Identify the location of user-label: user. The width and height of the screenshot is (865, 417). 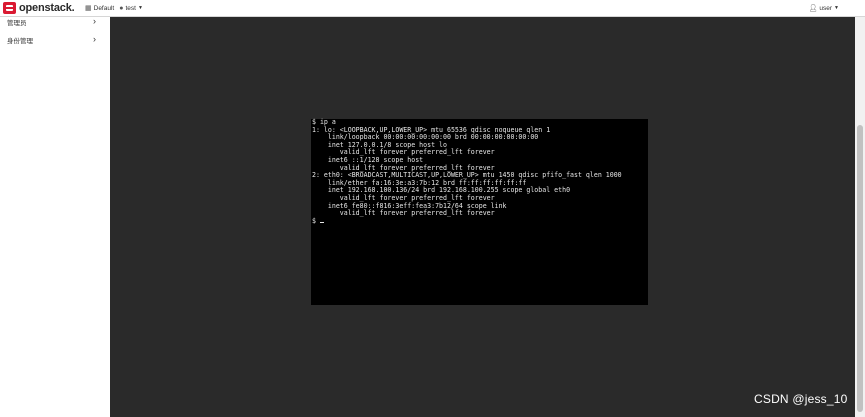
(826, 8).